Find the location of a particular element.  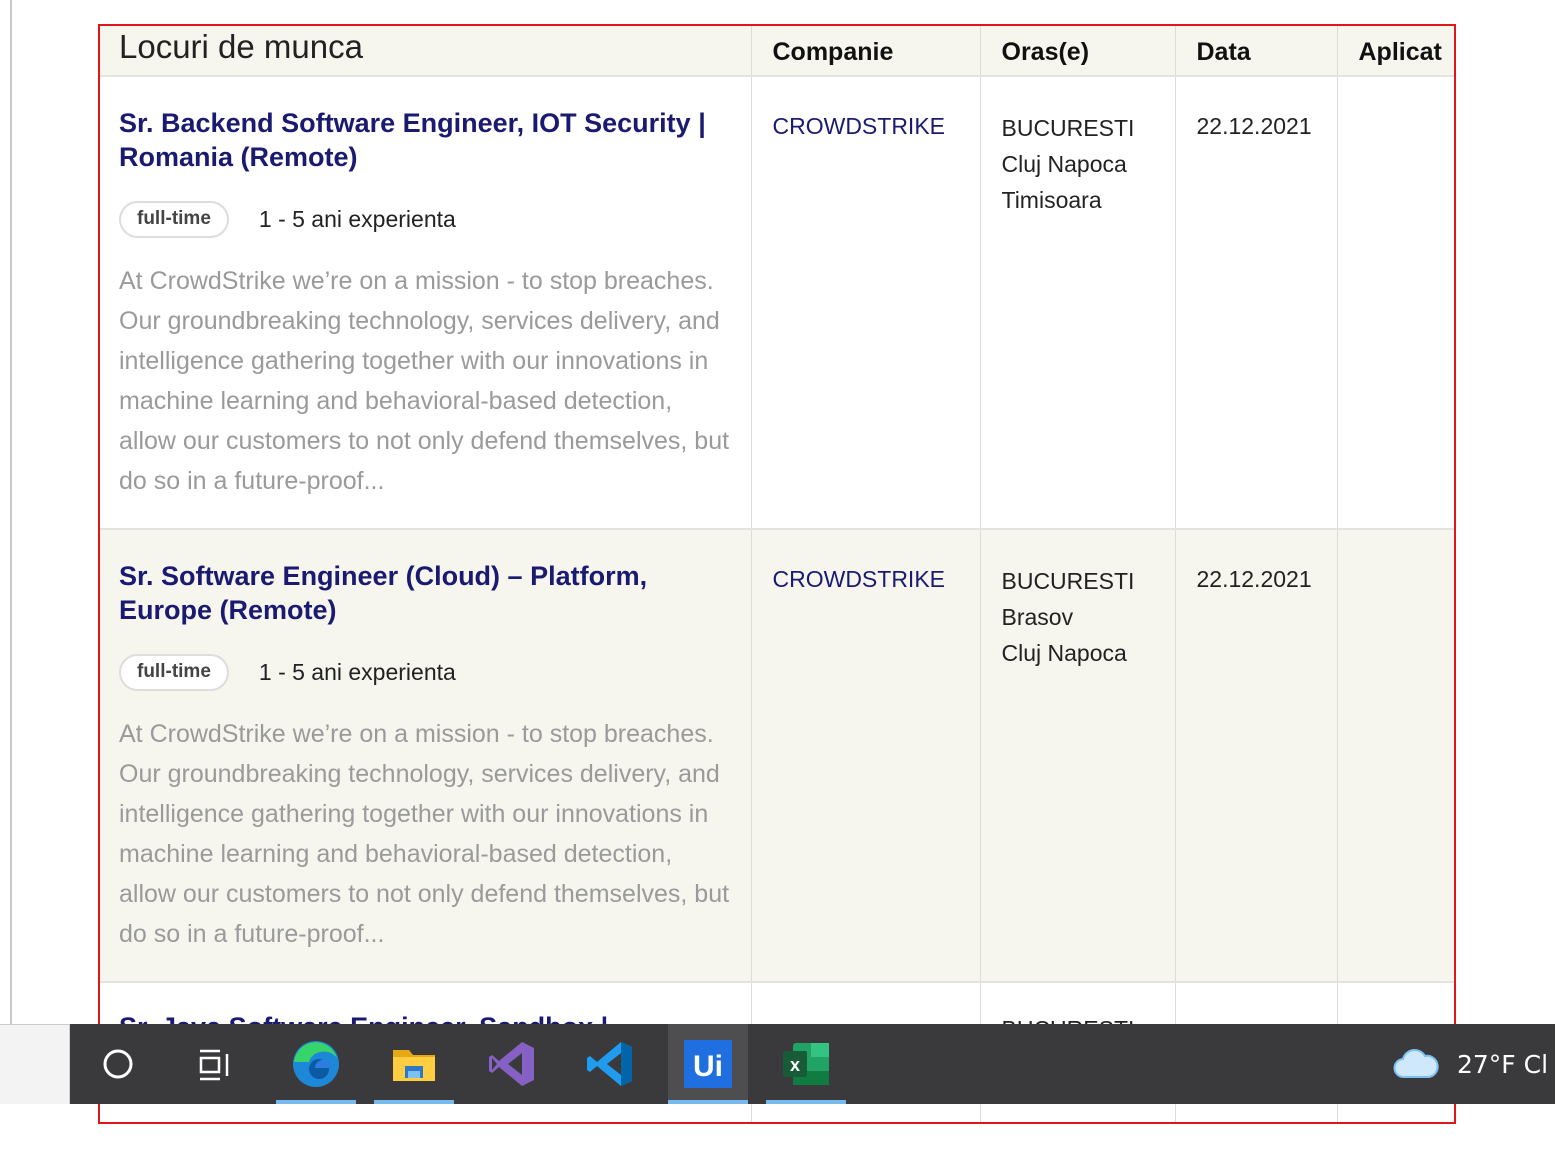

header-company: Companie is located at coordinates (866, 51).